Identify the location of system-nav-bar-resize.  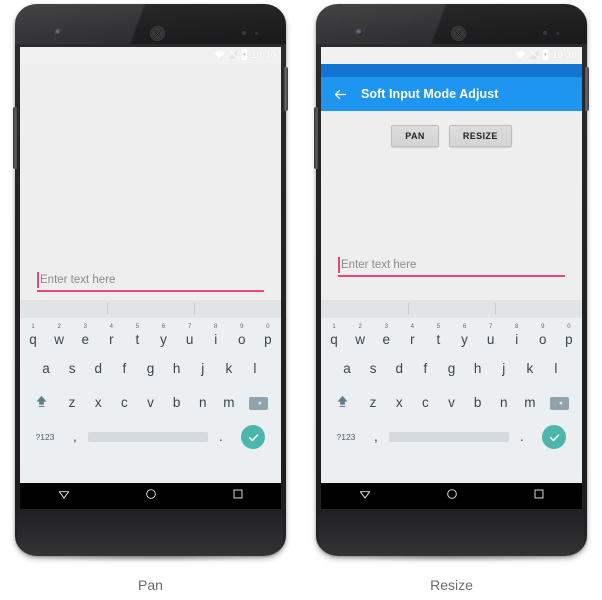
(451, 496).